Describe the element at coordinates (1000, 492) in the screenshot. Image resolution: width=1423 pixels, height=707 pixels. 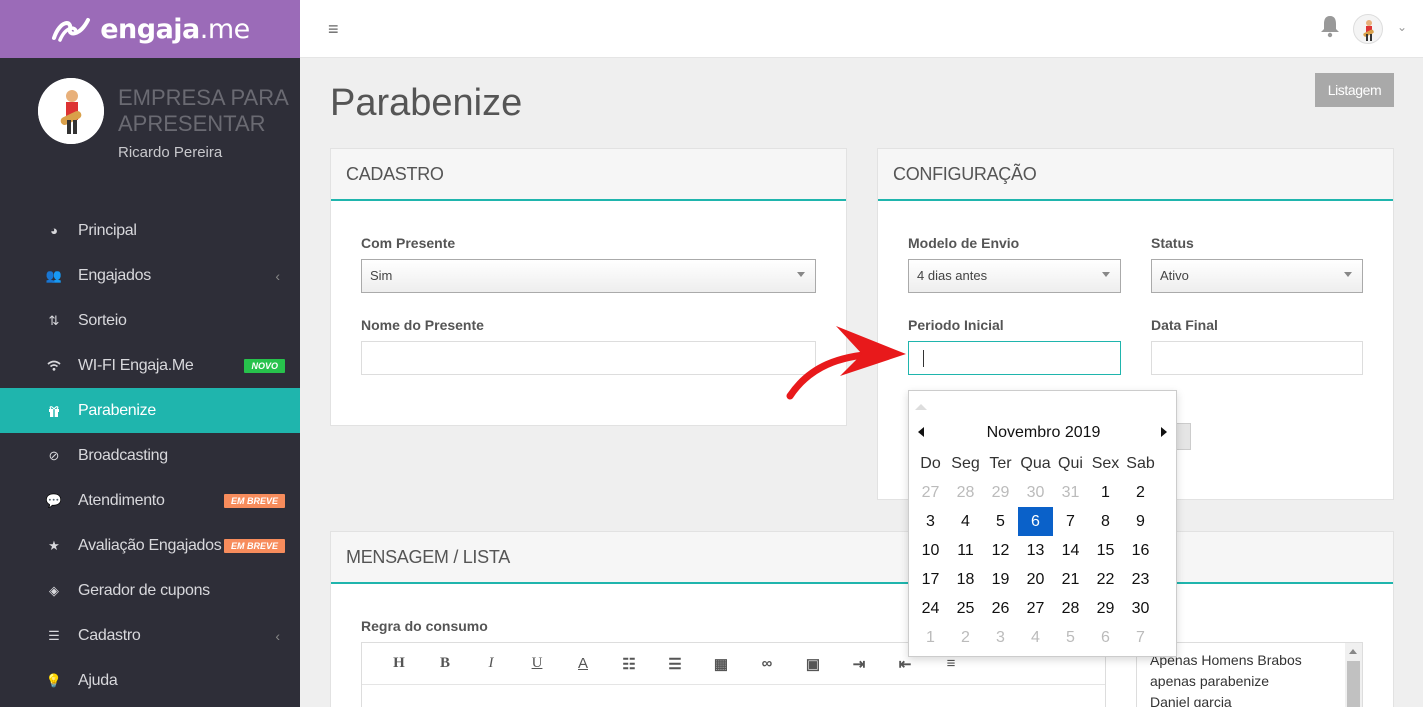
I see `calendar-day-other-month: 29` at that location.